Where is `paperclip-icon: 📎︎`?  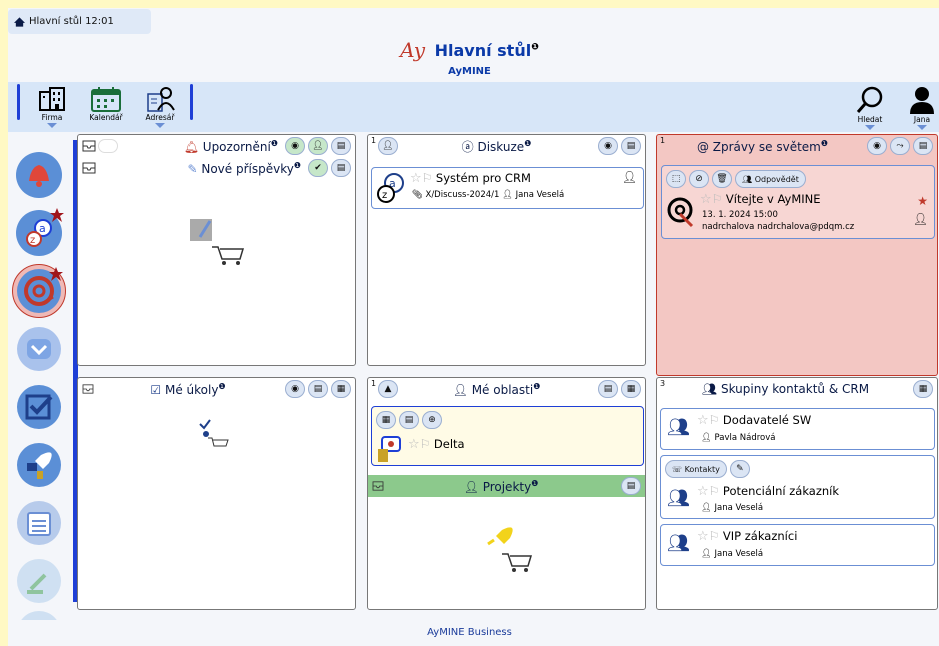
paperclip-icon: 📎︎ is located at coordinates (417, 195).